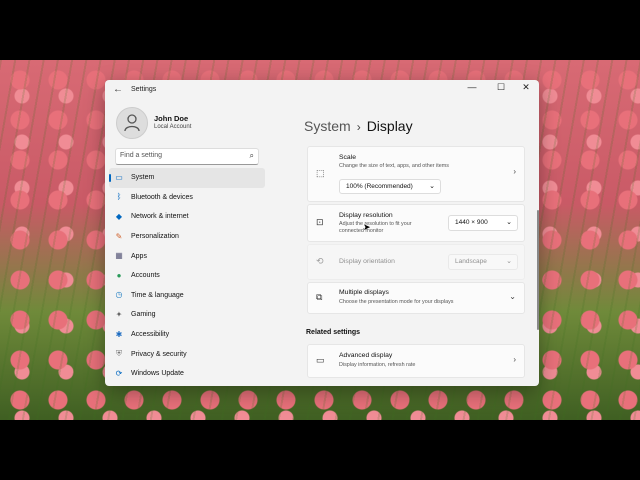  What do you see at coordinates (367, 261) in the screenshot?
I see `setting-title: Display orientation` at bounding box center [367, 261].